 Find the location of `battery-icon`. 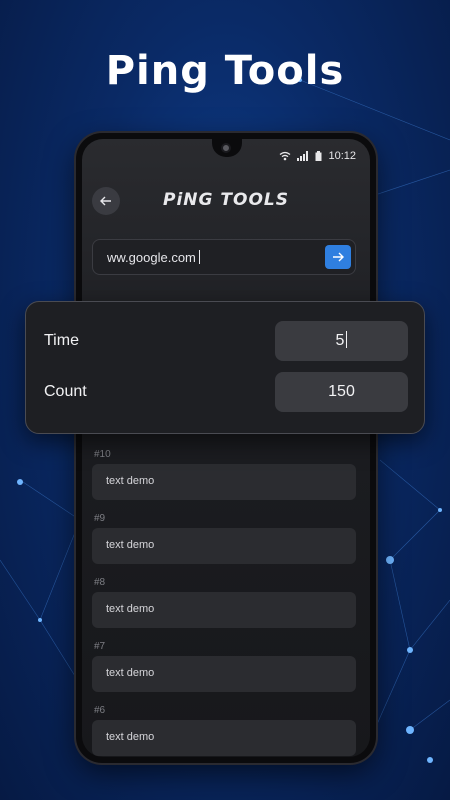

battery-icon is located at coordinates (318, 156).